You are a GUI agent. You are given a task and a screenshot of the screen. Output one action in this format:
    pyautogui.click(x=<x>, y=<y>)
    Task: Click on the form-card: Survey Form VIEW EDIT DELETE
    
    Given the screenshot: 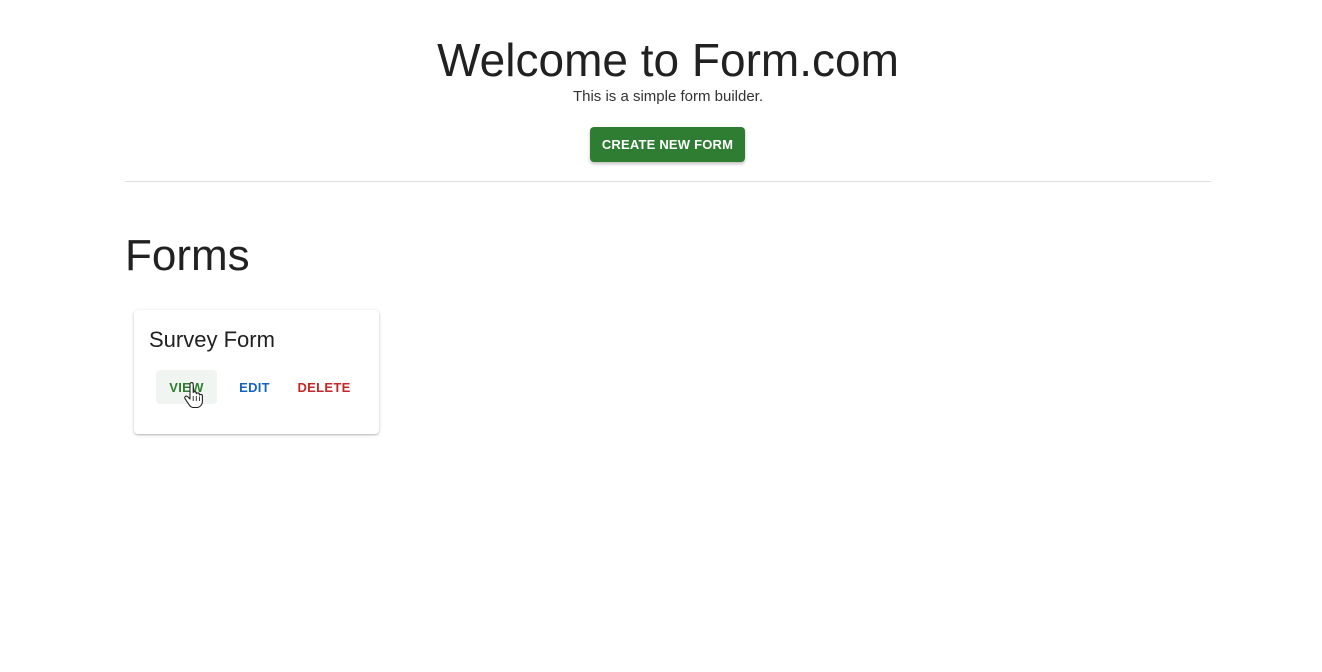 What is the action you would take?
    pyautogui.click(x=256, y=372)
    